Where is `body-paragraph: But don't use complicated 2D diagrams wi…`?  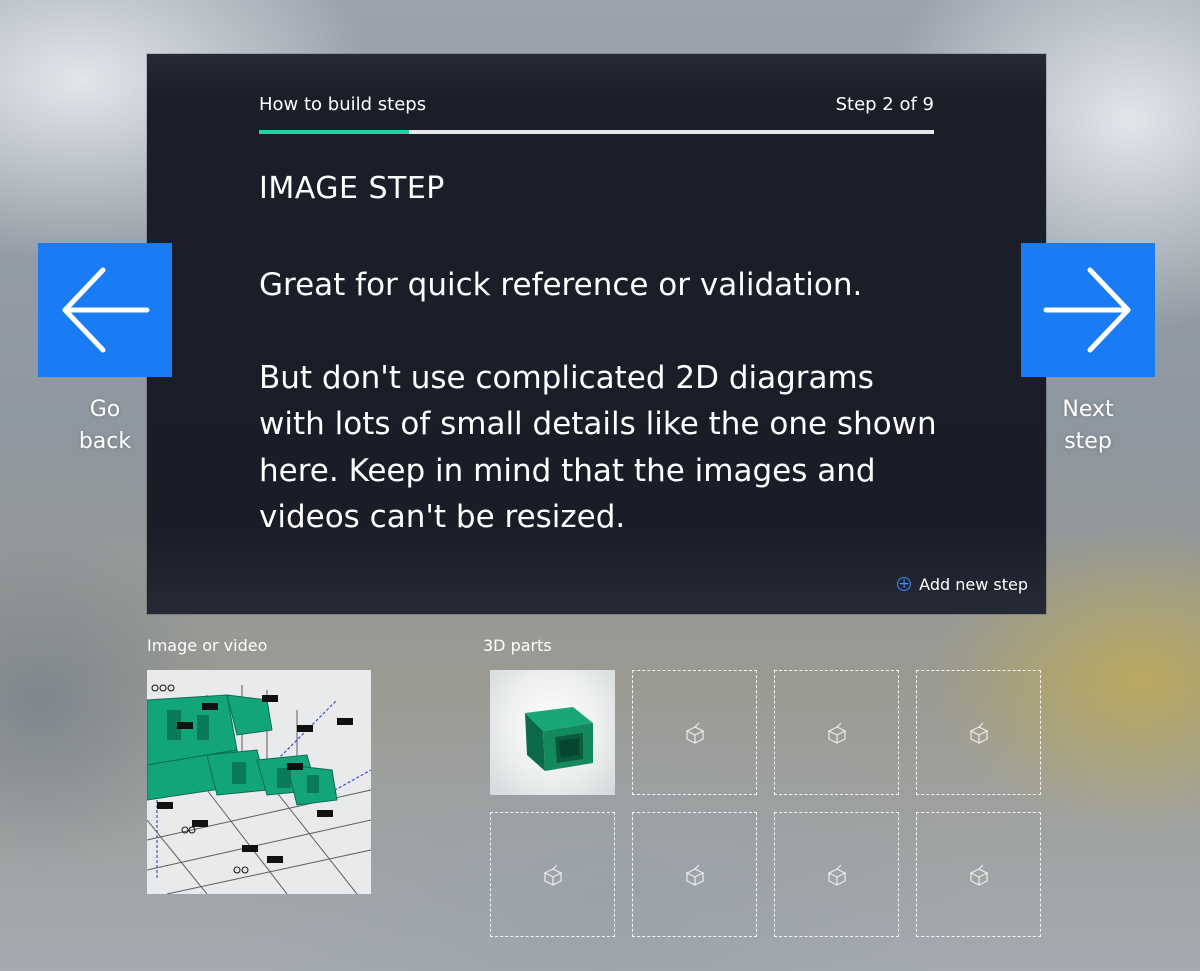
body-paragraph: But don't use complicated 2D diagrams wi… is located at coordinates (598, 447).